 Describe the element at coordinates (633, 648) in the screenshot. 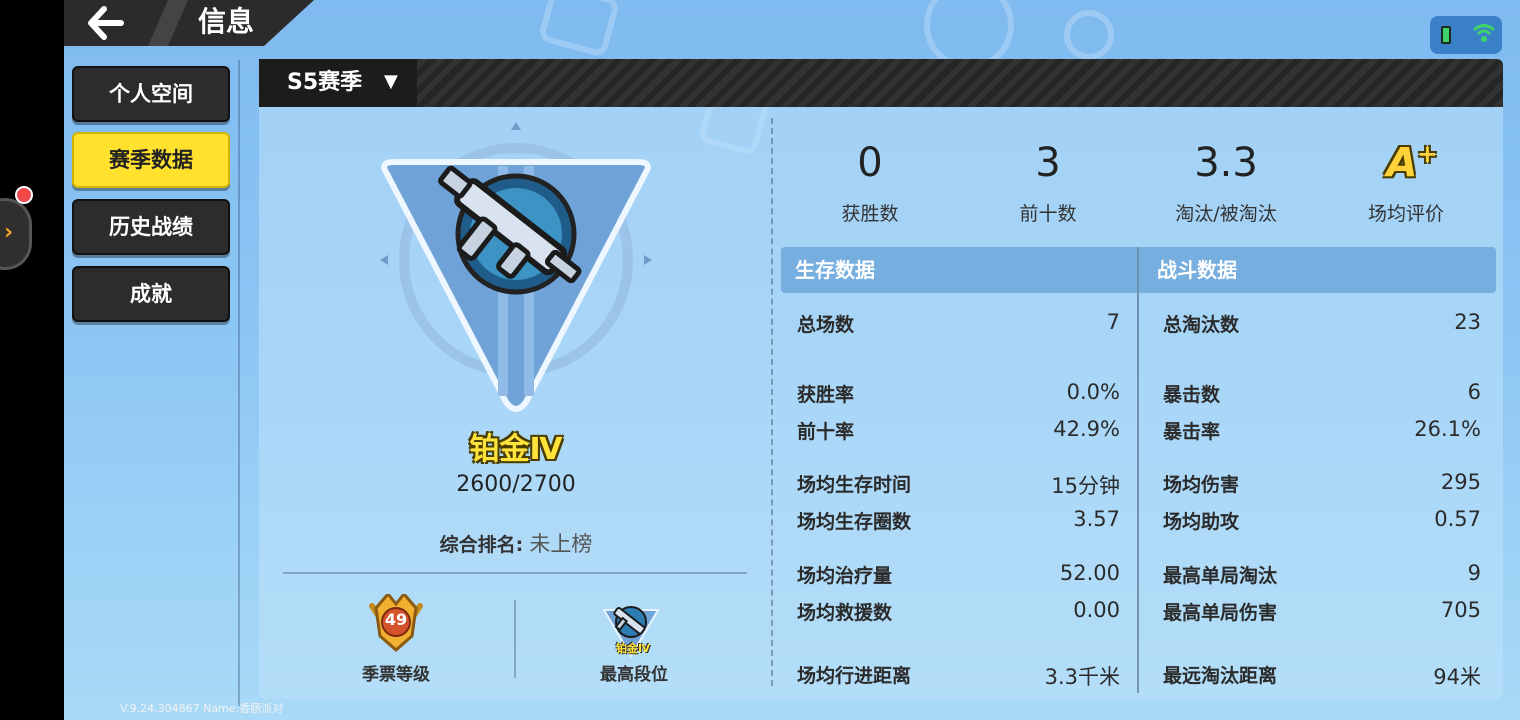

I see `best-rank-tier: 铂金Ⅳ` at that location.